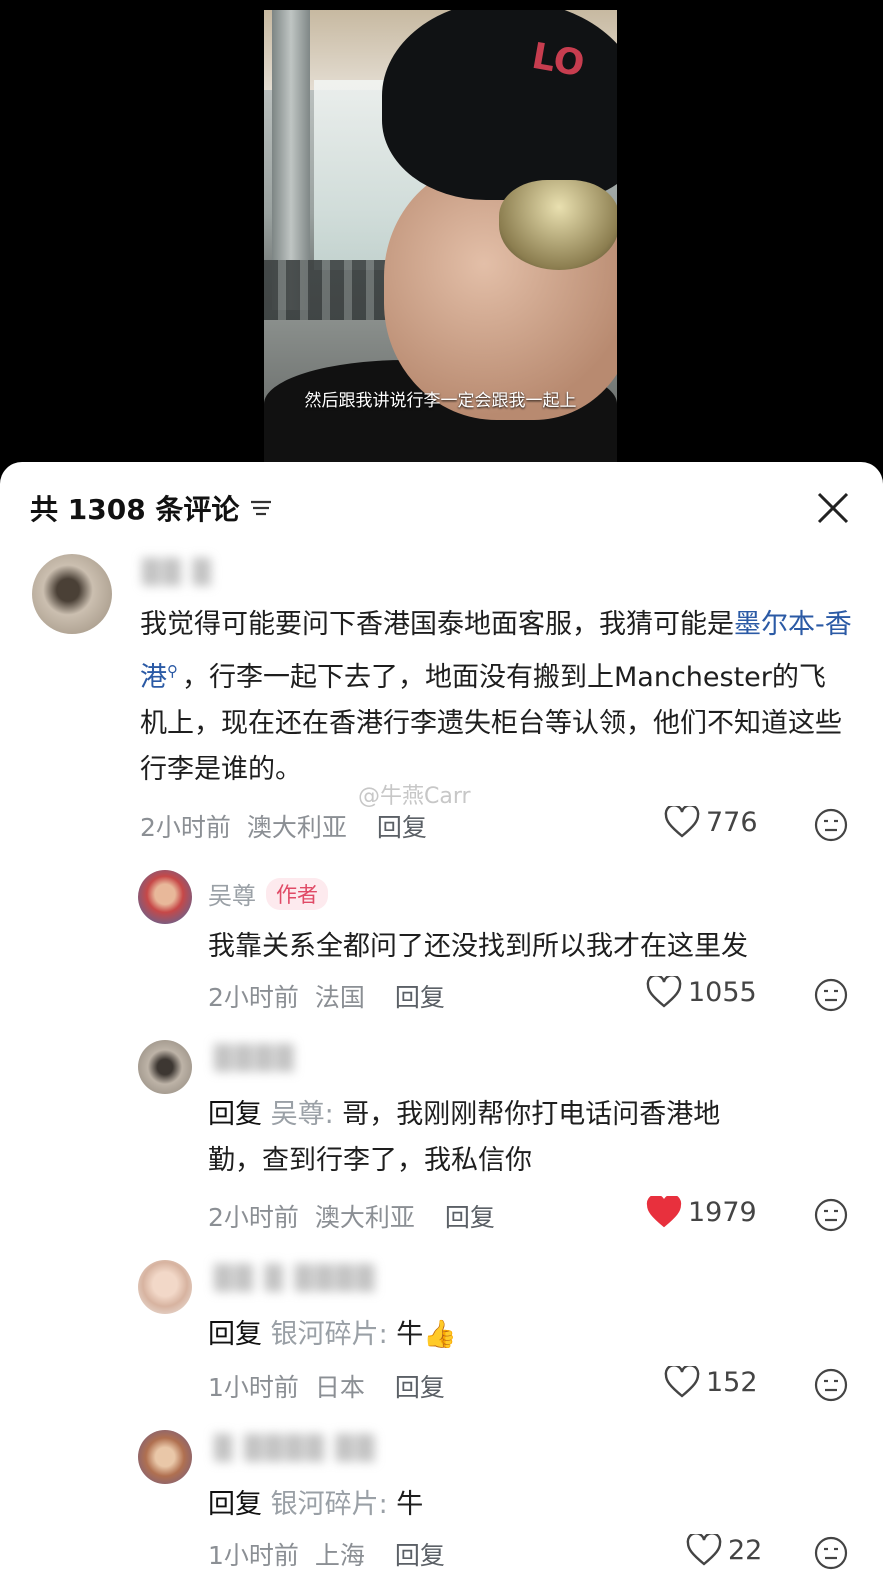 Image resolution: width=883 pixels, height=1574 pixels. Describe the element at coordinates (370, 1160) in the screenshot. I see `comment-text-line: 勤，查到行李了，我私信你` at that location.